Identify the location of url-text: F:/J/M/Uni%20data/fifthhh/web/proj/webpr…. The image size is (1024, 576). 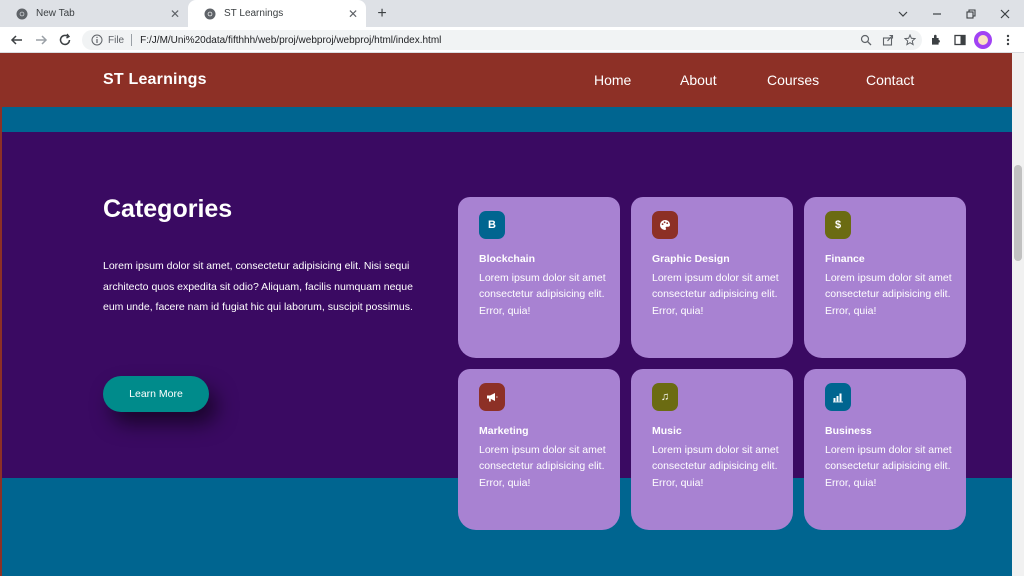
(498, 40).